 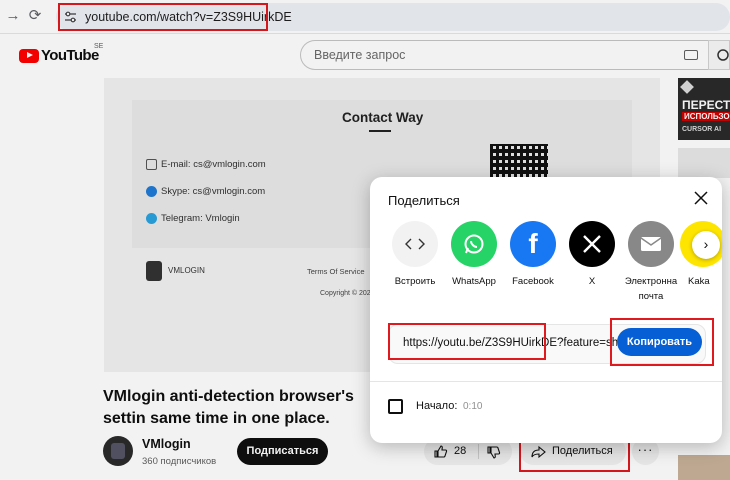 What do you see at coordinates (467, 341) in the screenshot?
I see `link-highlight-box` at bounding box center [467, 341].